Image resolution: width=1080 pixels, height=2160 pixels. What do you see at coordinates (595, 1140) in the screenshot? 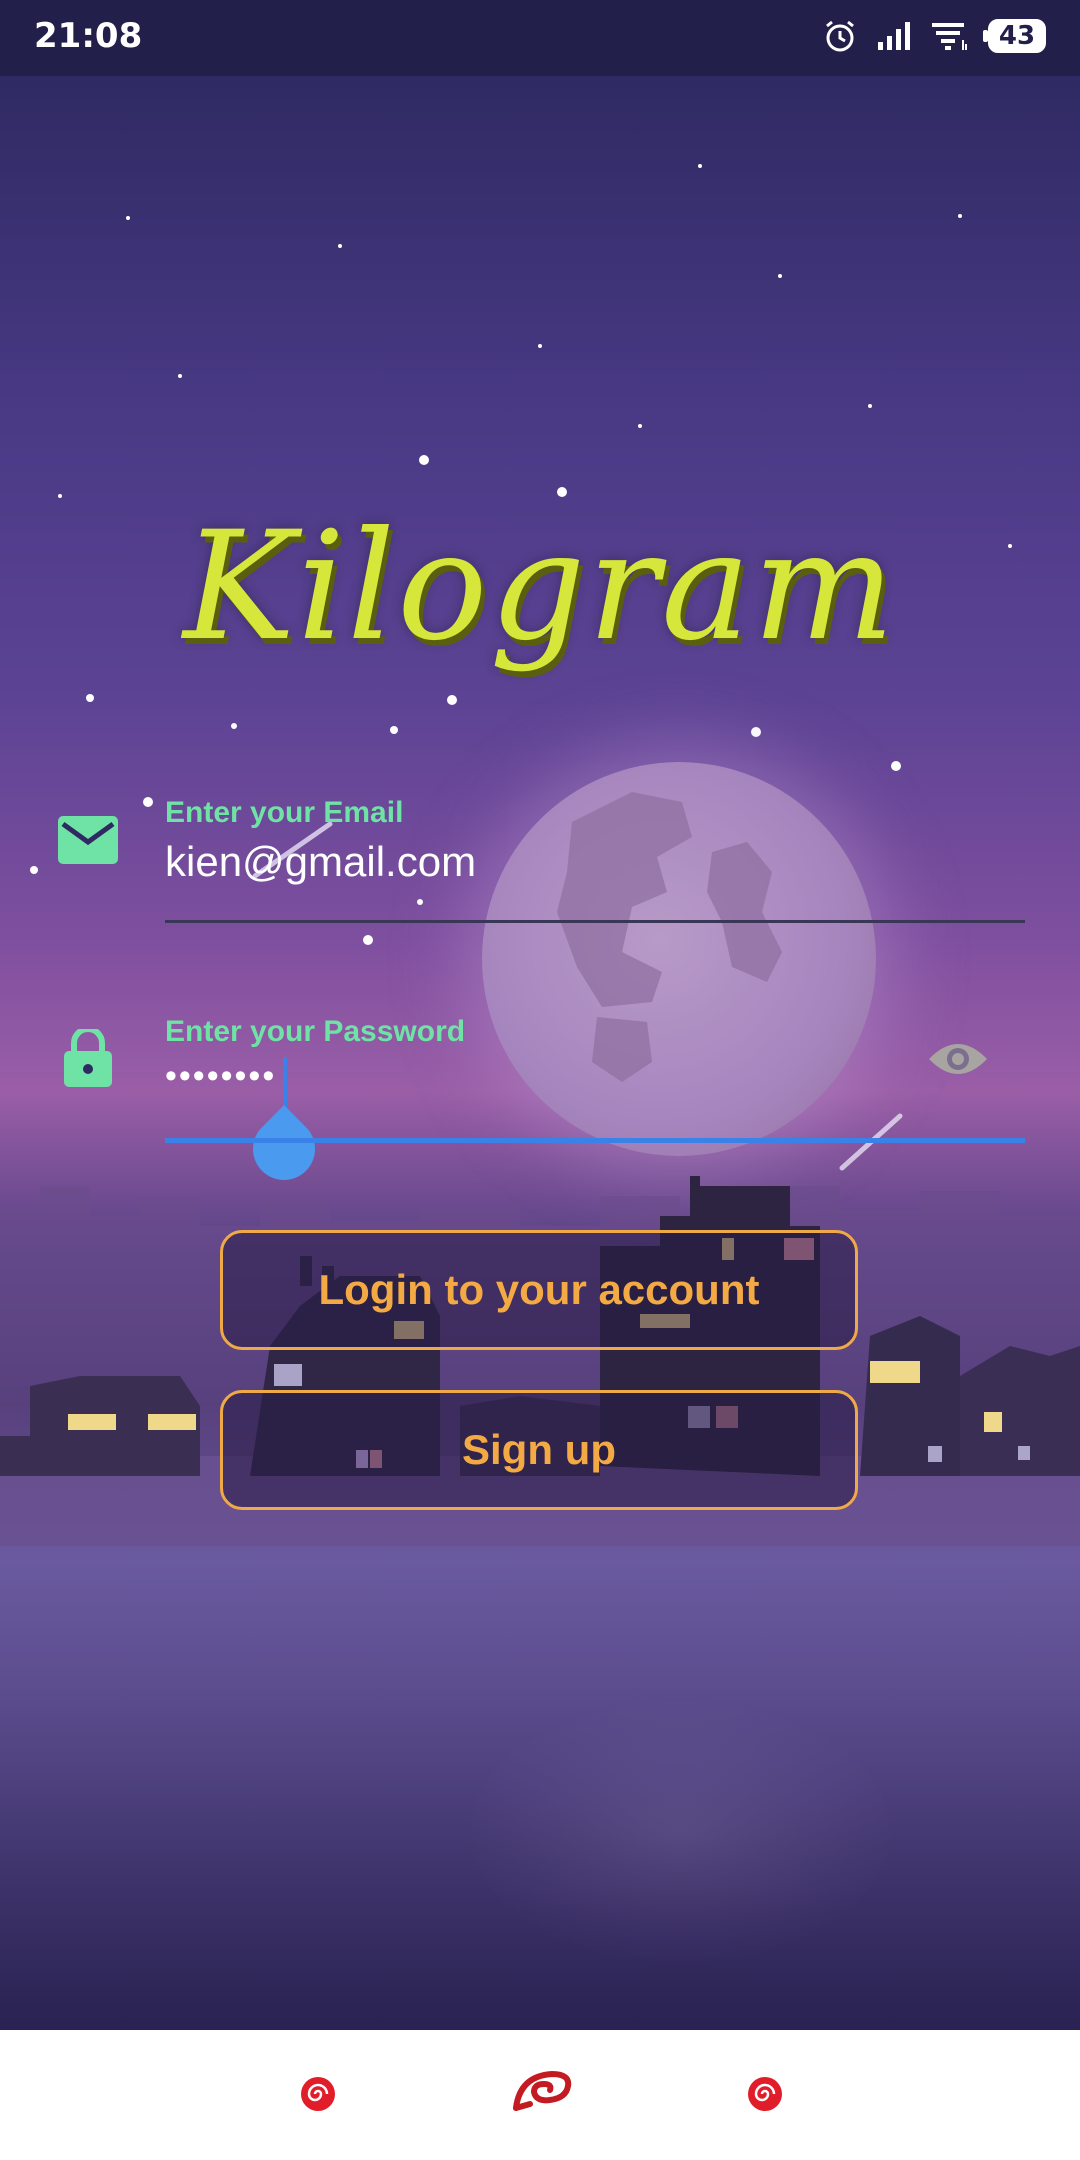
I see `password-underline` at bounding box center [595, 1140].